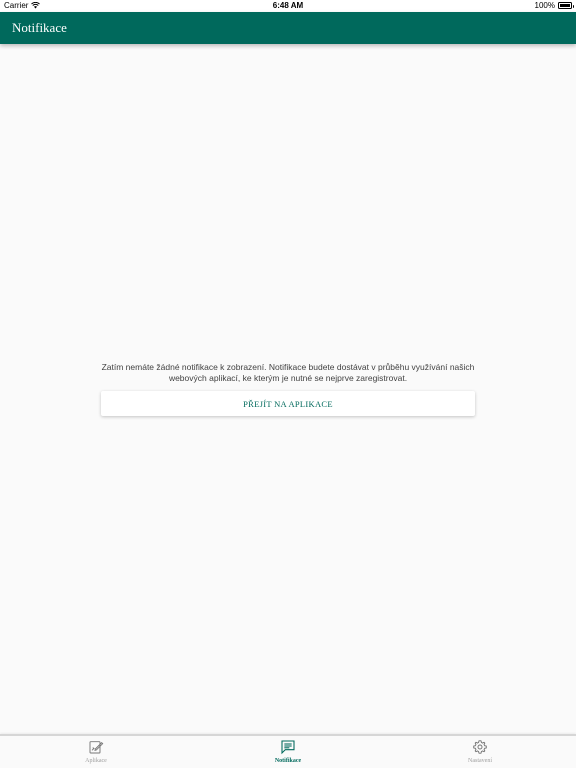 The height and width of the screenshot is (768, 576). I want to click on battery-icon, so click(566, 5).